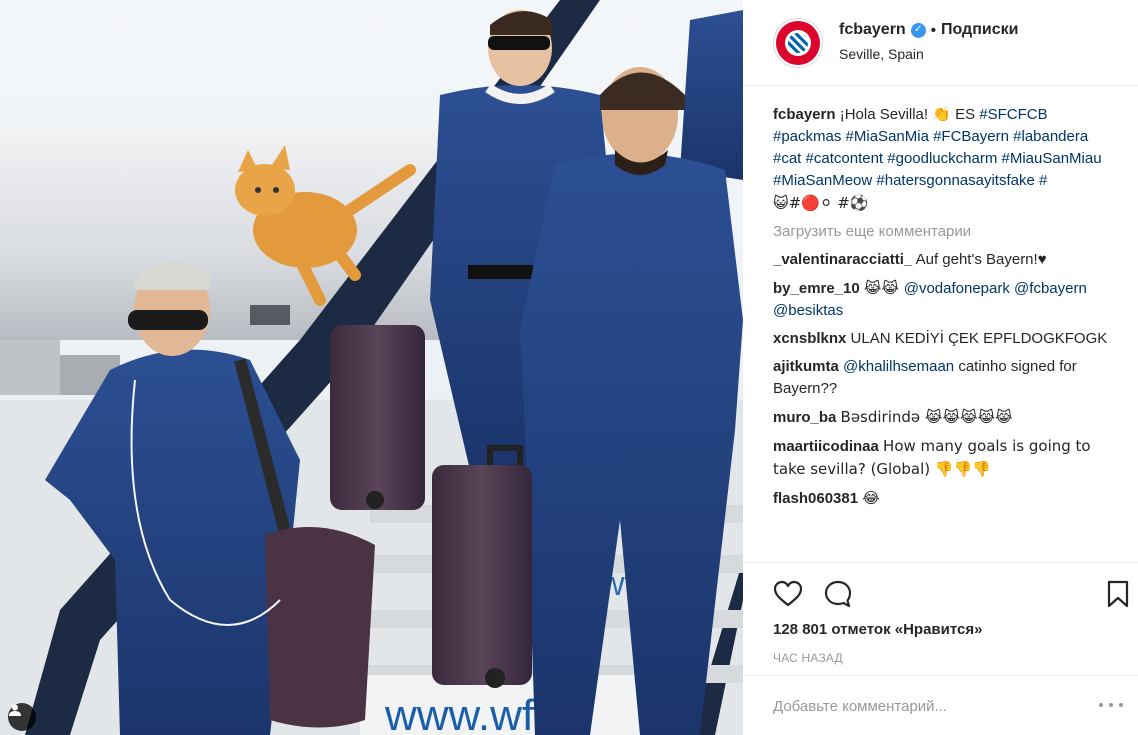 The height and width of the screenshot is (735, 1138). What do you see at coordinates (809, 338) in the screenshot?
I see `comment-username: xcnsblknx` at bounding box center [809, 338].